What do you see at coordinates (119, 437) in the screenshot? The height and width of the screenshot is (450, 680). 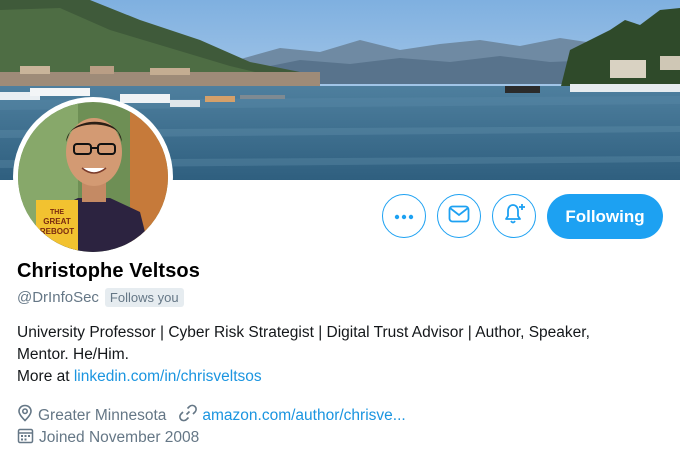 I see `joined-text: Joined November 2008` at bounding box center [119, 437].